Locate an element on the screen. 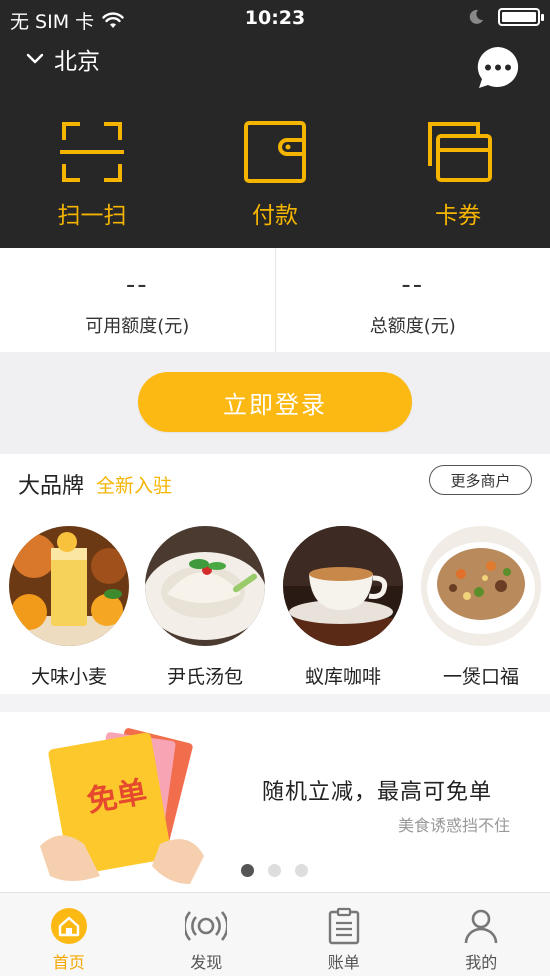 This screenshot has width=550, height=976. brand-item: 尹氏汤包 is located at coordinates (205, 607).